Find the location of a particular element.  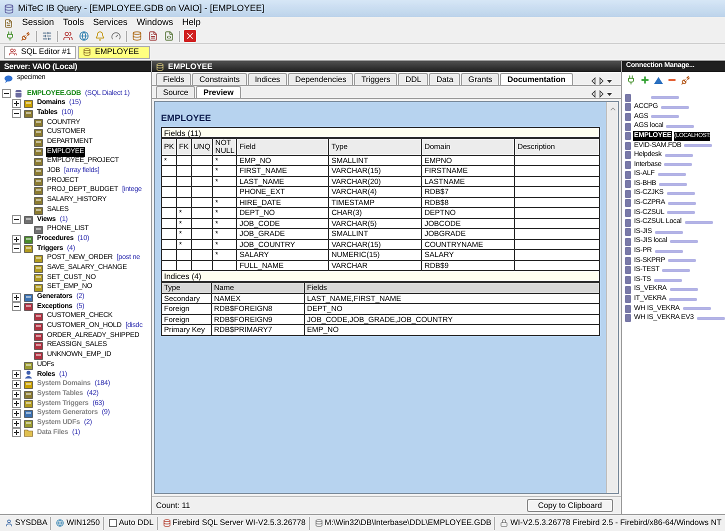

table-caption: Indices (4) is located at coordinates (380, 276).